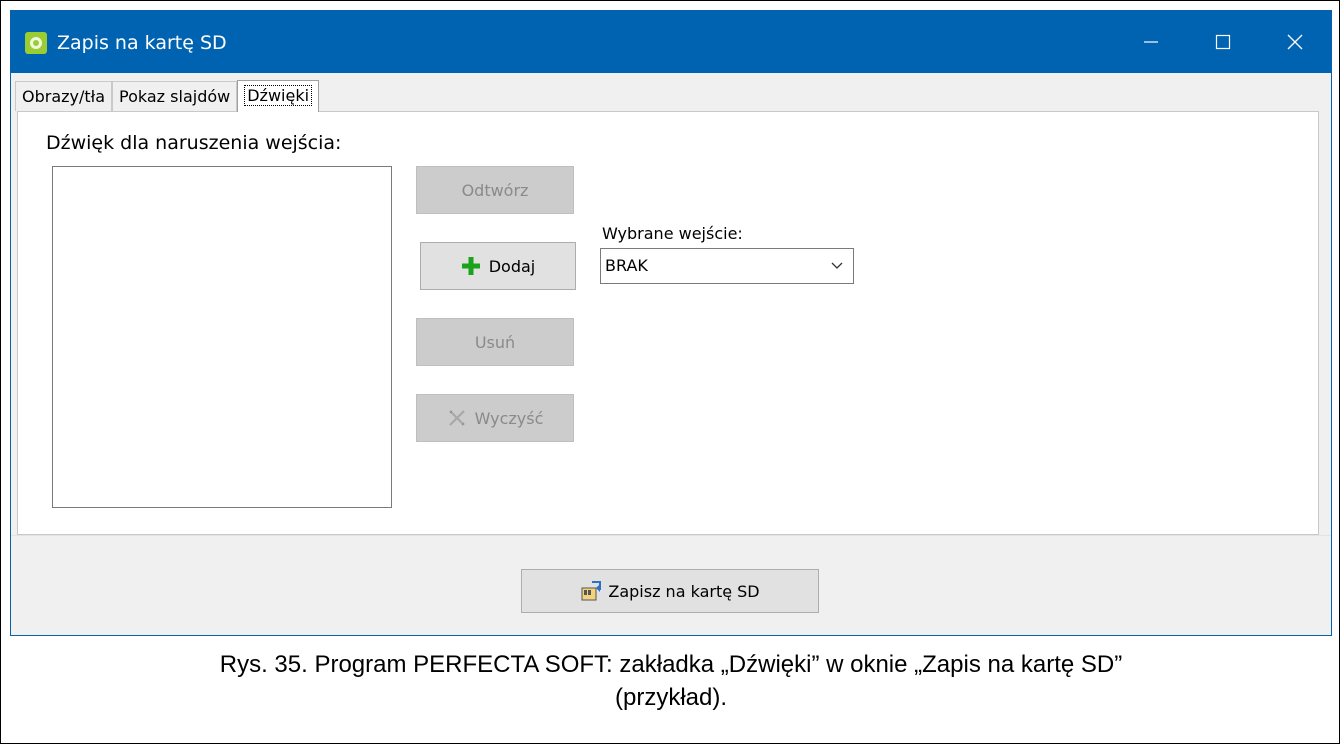 The image size is (1342, 746). I want to click on minimize-icon, so click(1151, 42).